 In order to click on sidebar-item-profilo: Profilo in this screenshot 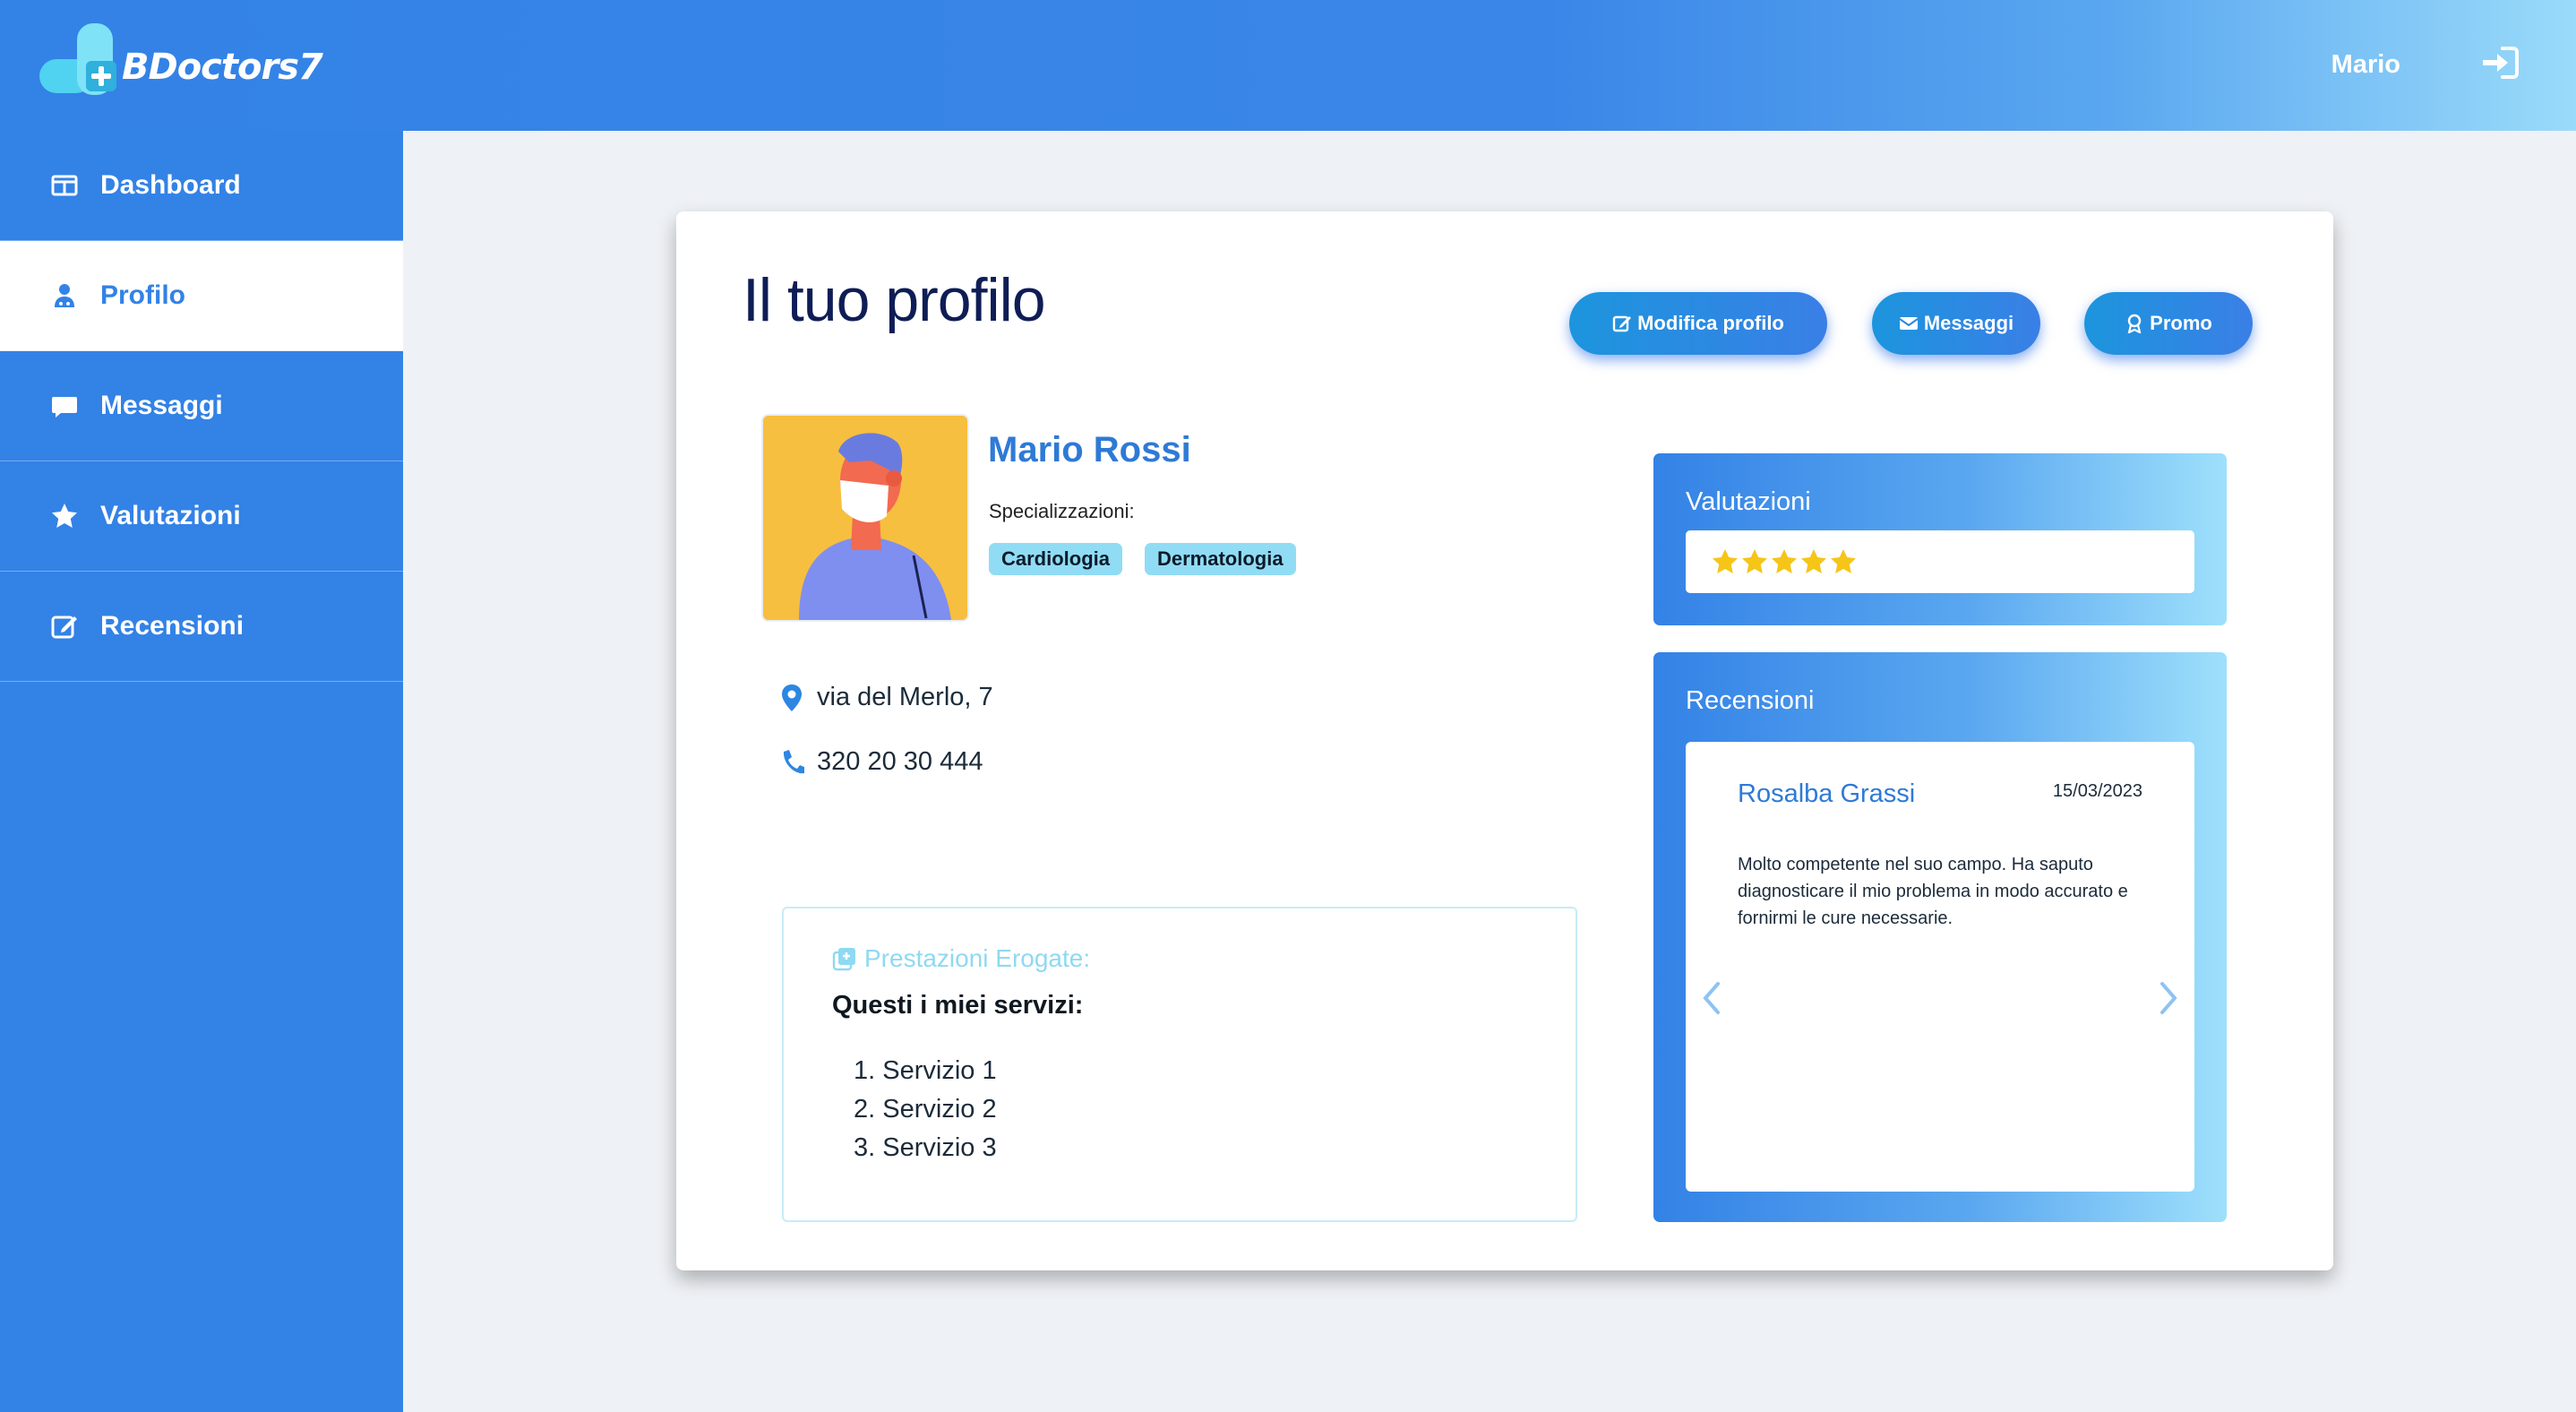, I will do `click(201, 296)`.